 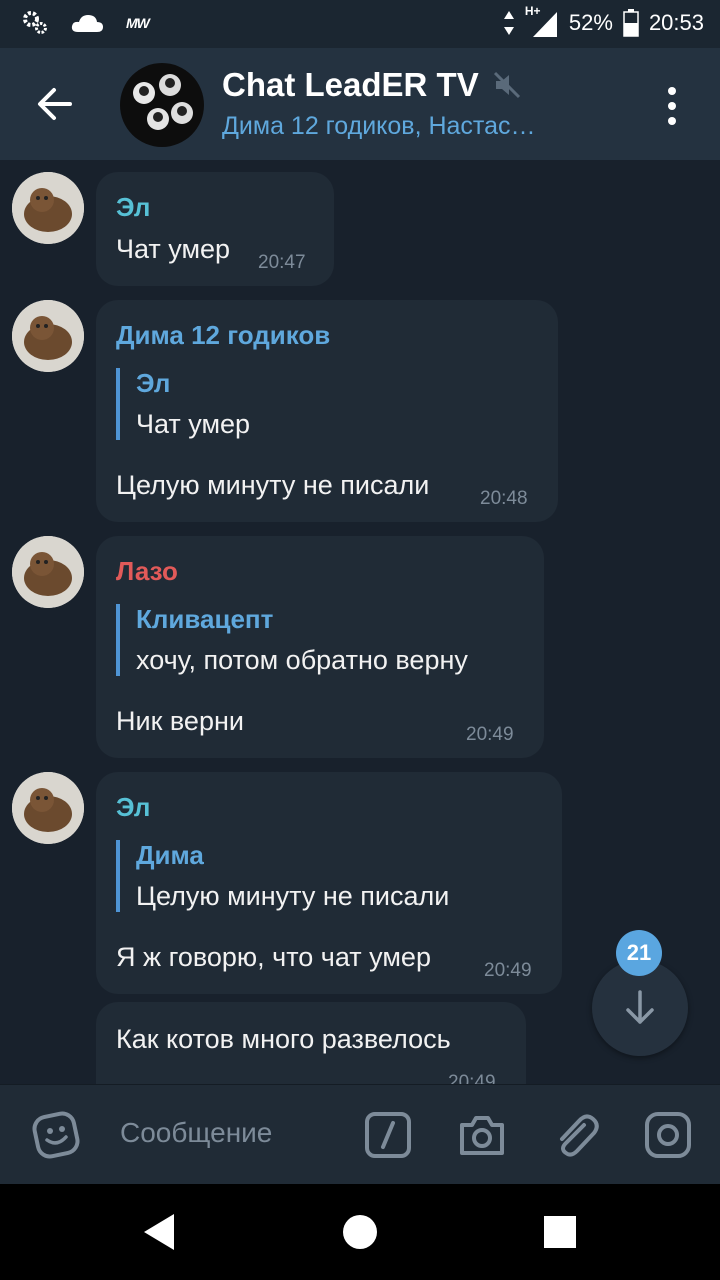 What do you see at coordinates (282, 876) in the screenshot?
I see `reply-quote: Дима Целую минуту не писали` at bounding box center [282, 876].